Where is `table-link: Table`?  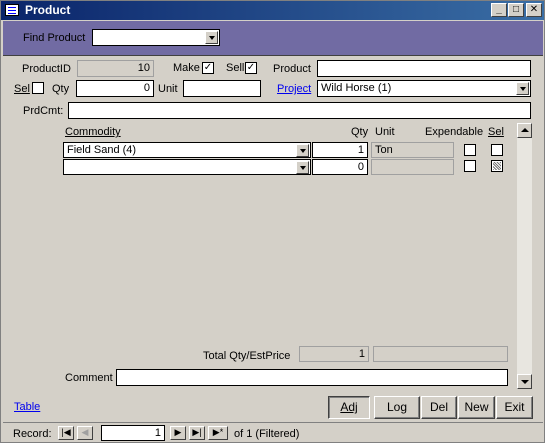 table-link: Table is located at coordinates (27, 407).